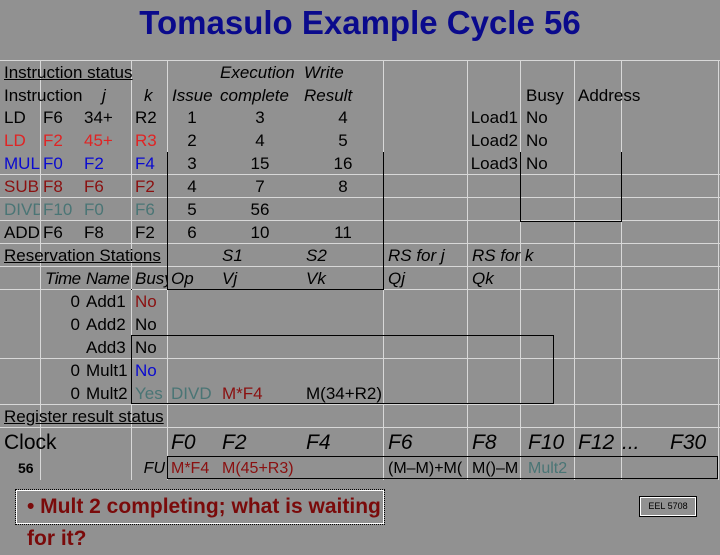 The height and width of the screenshot is (555, 720). I want to click on qk-header: Qk, so click(483, 278).